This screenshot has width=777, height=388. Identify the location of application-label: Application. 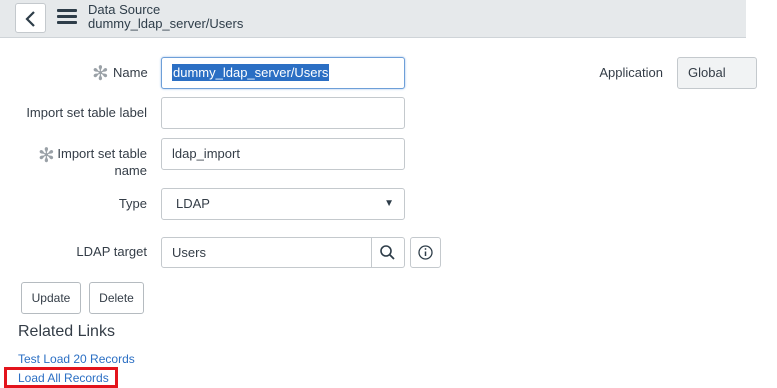
(631, 72).